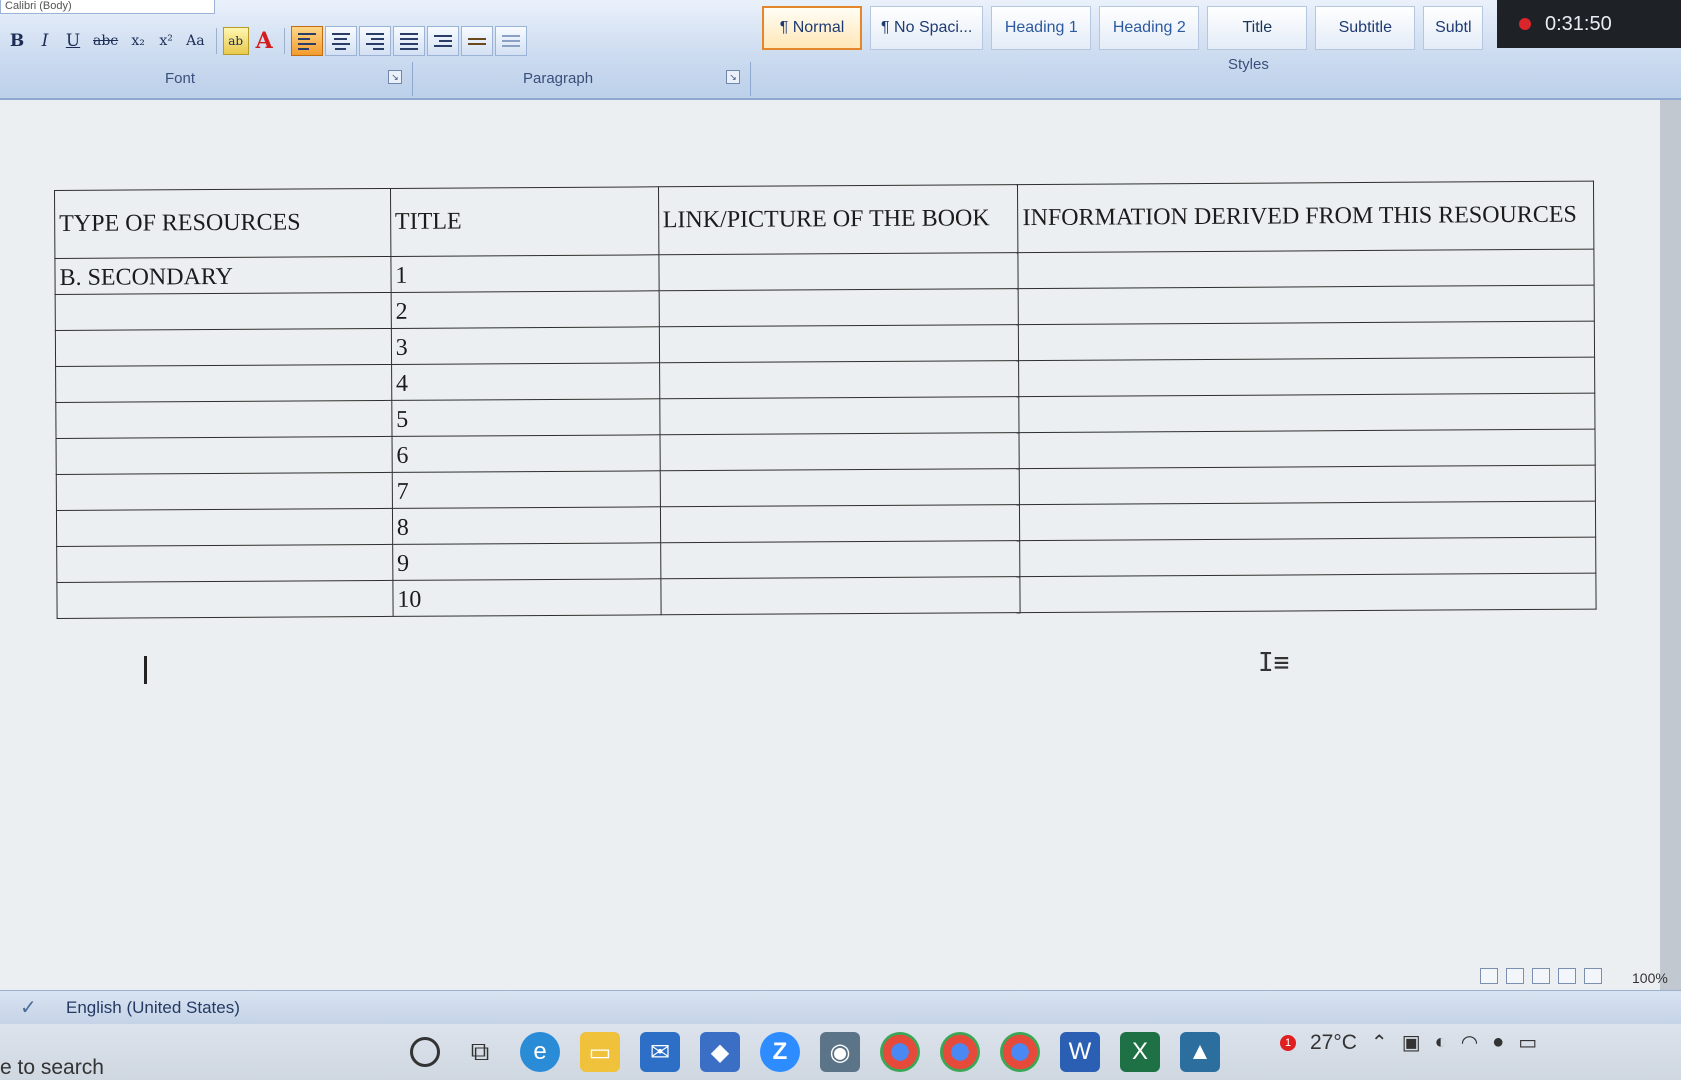  Describe the element at coordinates (1365, 28) in the screenshot. I see `style-subtitle: Subtitle` at that location.